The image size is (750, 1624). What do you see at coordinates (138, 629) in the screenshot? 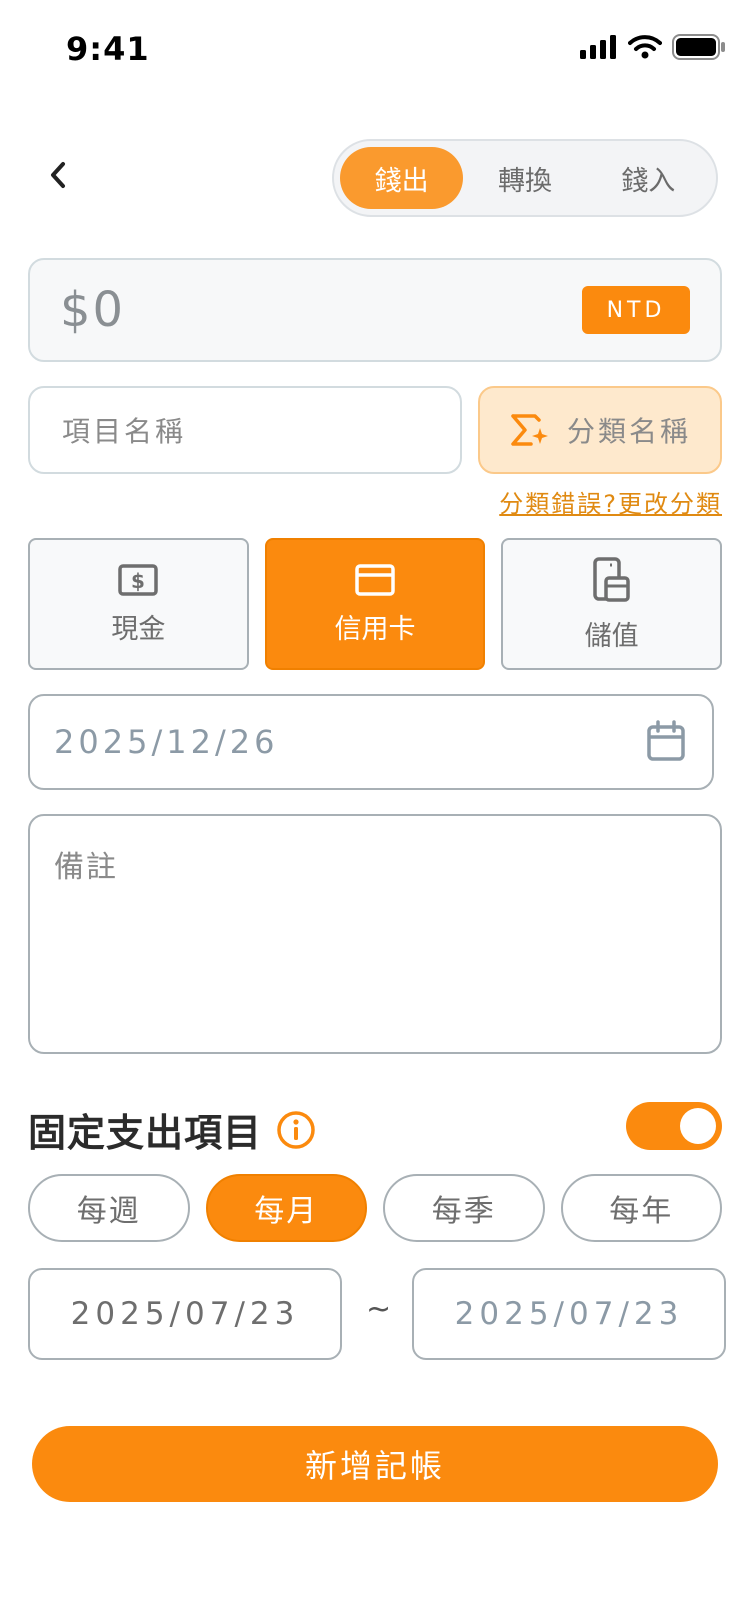
I see `payment-cash-label: 現金` at bounding box center [138, 629].